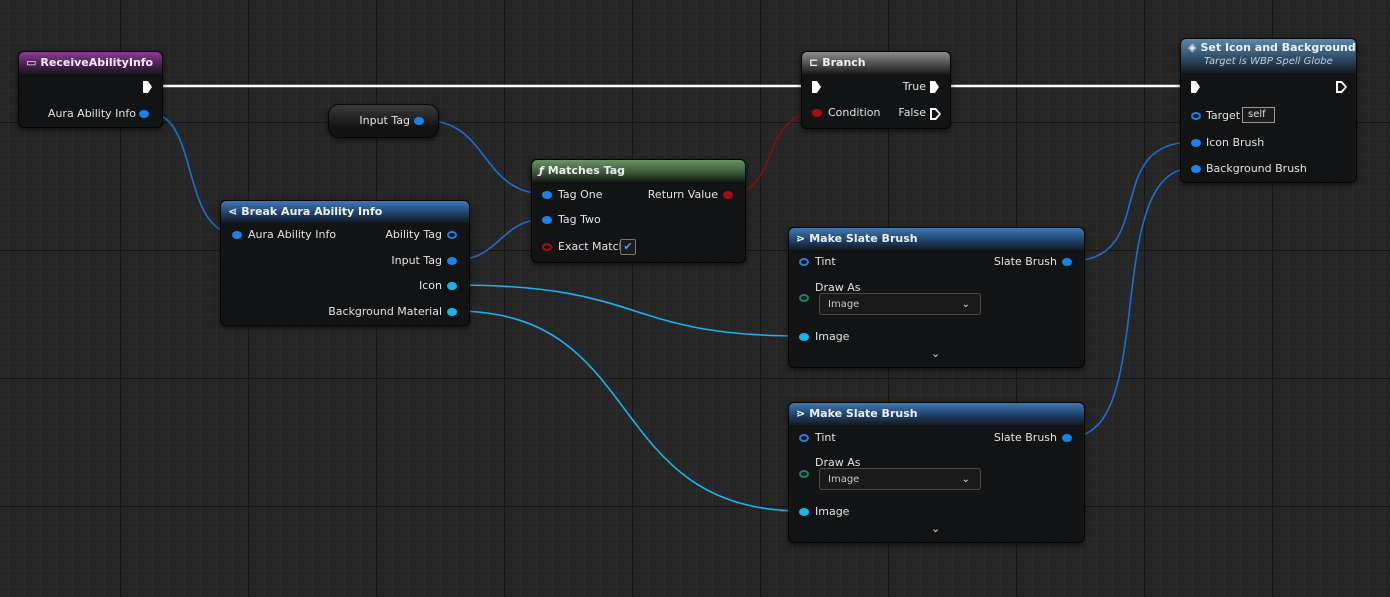 This screenshot has height=597, width=1390. Describe the element at coordinates (31, 62) in the screenshot. I see `event-icon: ▭` at that location.